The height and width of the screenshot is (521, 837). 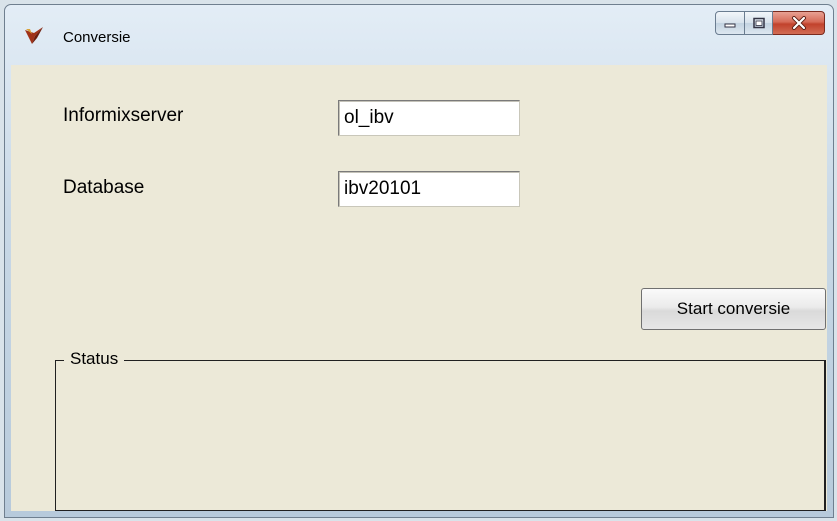 What do you see at coordinates (419, 35) in the screenshot?
I see `title-bar: Conversie` at bounding box center [419, 35].